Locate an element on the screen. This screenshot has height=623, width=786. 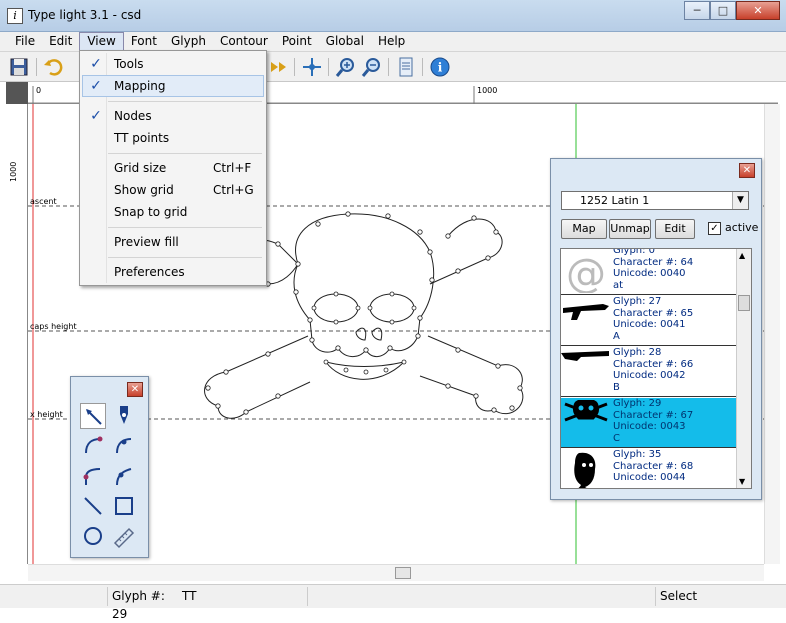
line-tool-icon is located at coordinates (93, 506).